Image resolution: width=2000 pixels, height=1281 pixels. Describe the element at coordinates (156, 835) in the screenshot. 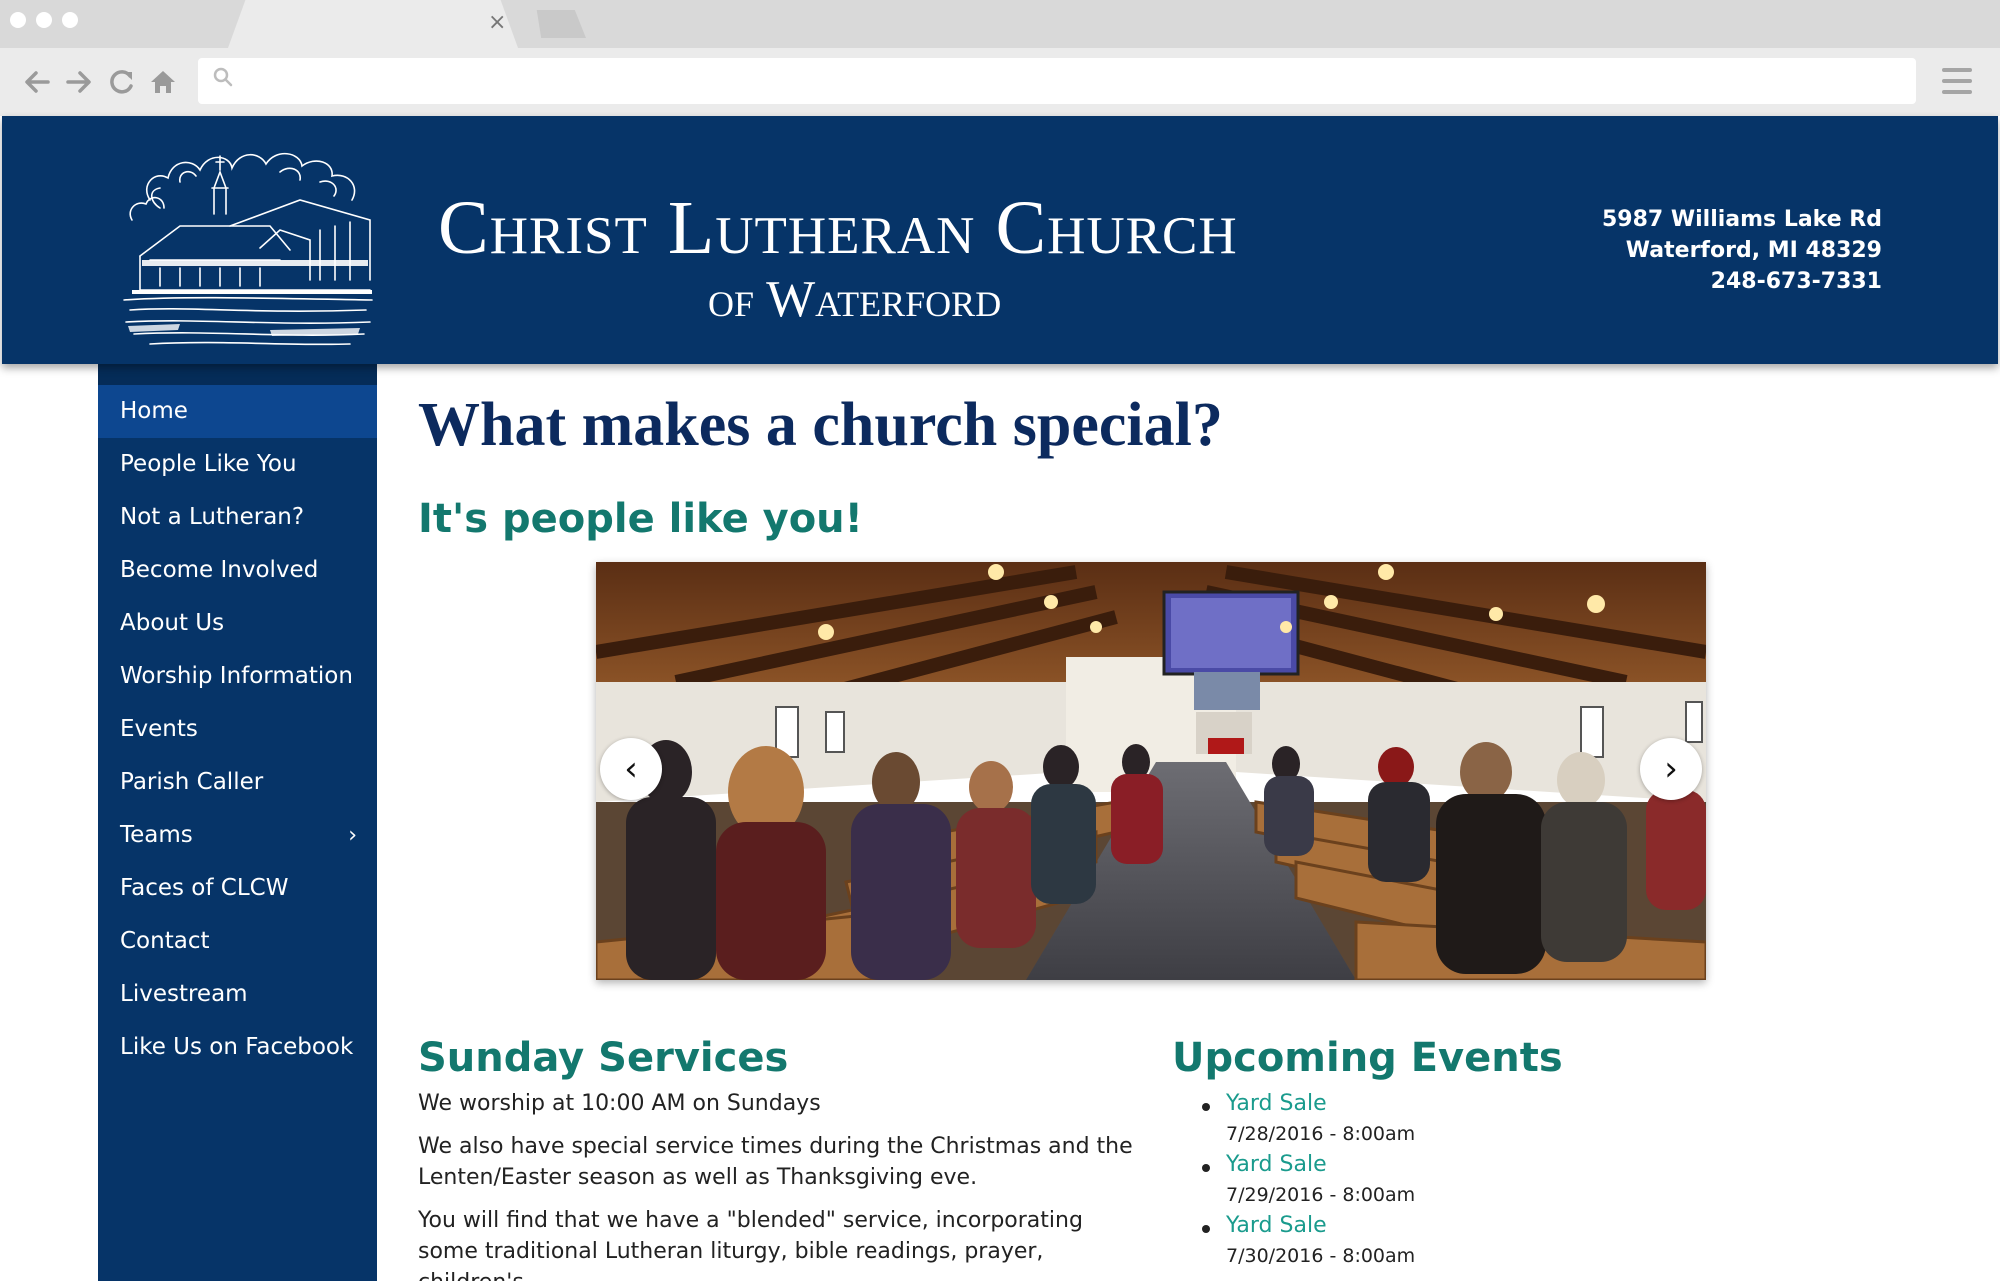

I see `sidebar-item-label: Teams` at that location.